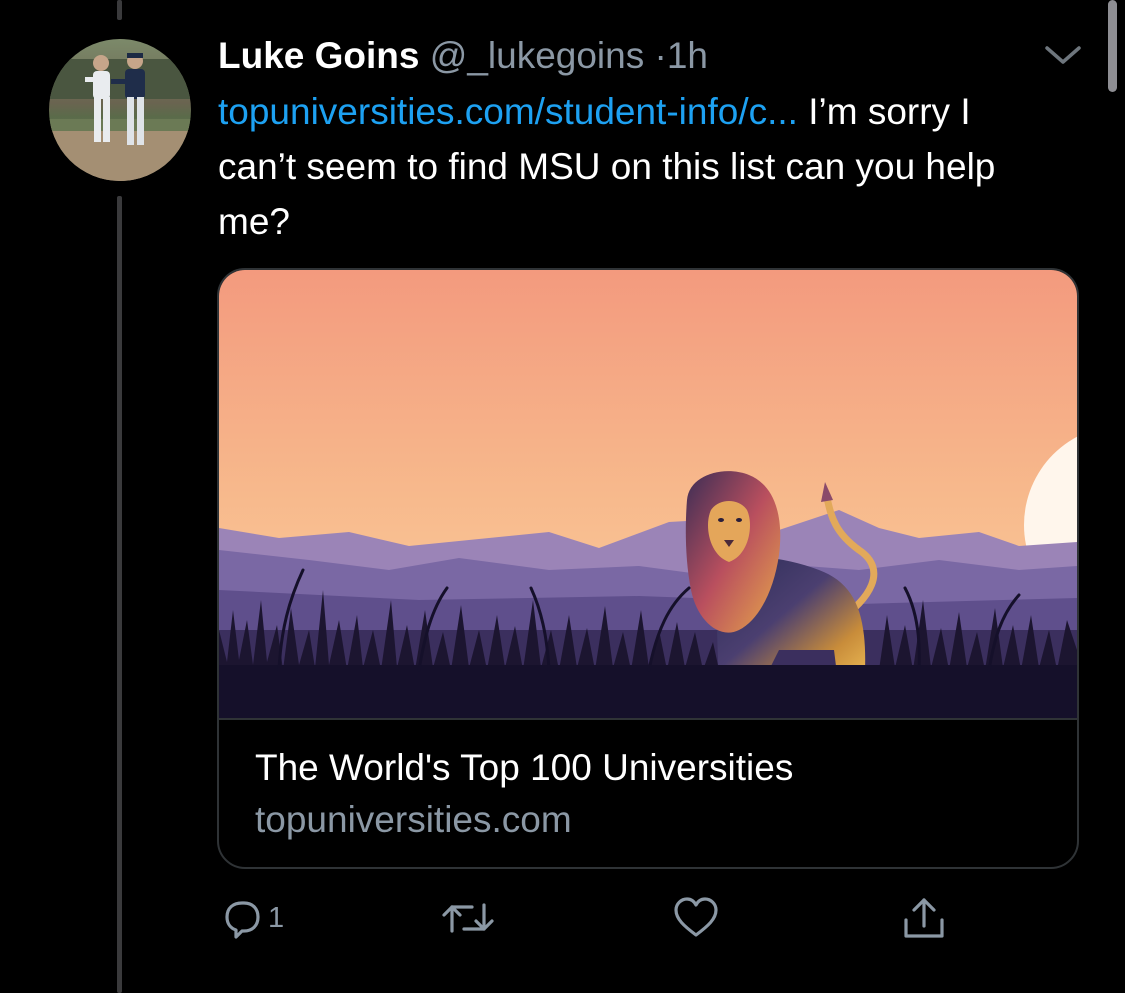 This screenshot has height=993, width=1125. What do you see at coordinates (318, 55) in the screenshot?
I see `author-name: Luke Goins` at bounding box center [318, 55].